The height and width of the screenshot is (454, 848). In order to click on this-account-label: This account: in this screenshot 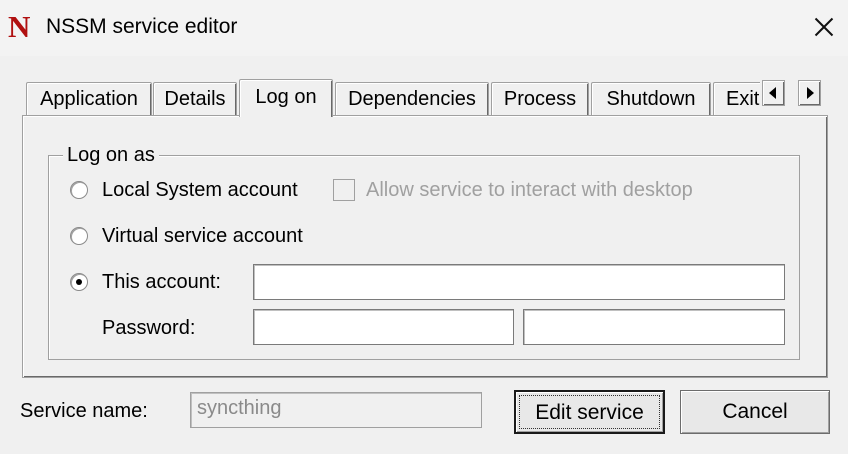, I will do `click(161, 282)`.